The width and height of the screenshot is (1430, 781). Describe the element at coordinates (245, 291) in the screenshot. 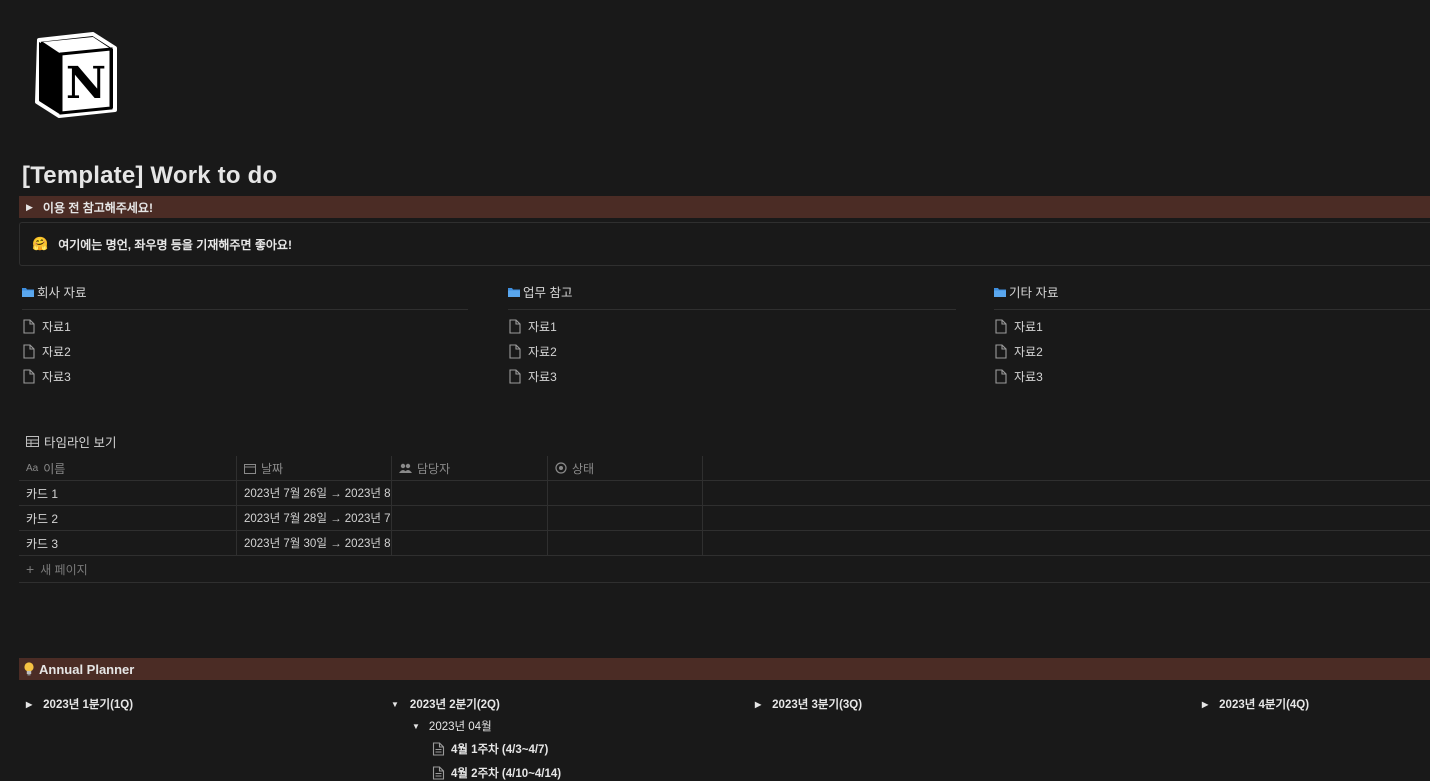

I see `column-header: 회사 자료` at that location.